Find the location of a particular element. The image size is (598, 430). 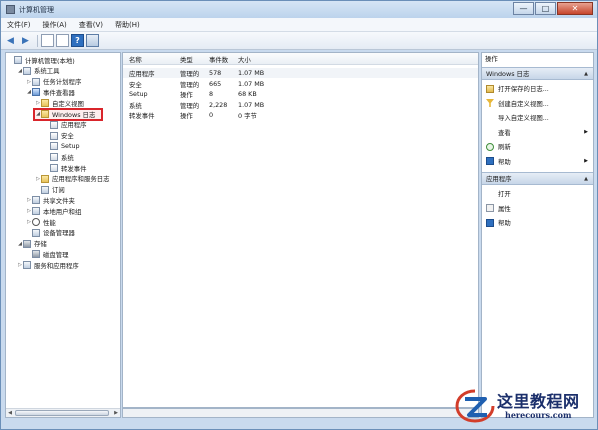

maximize-button: □ is located at coordinates (545, 8).